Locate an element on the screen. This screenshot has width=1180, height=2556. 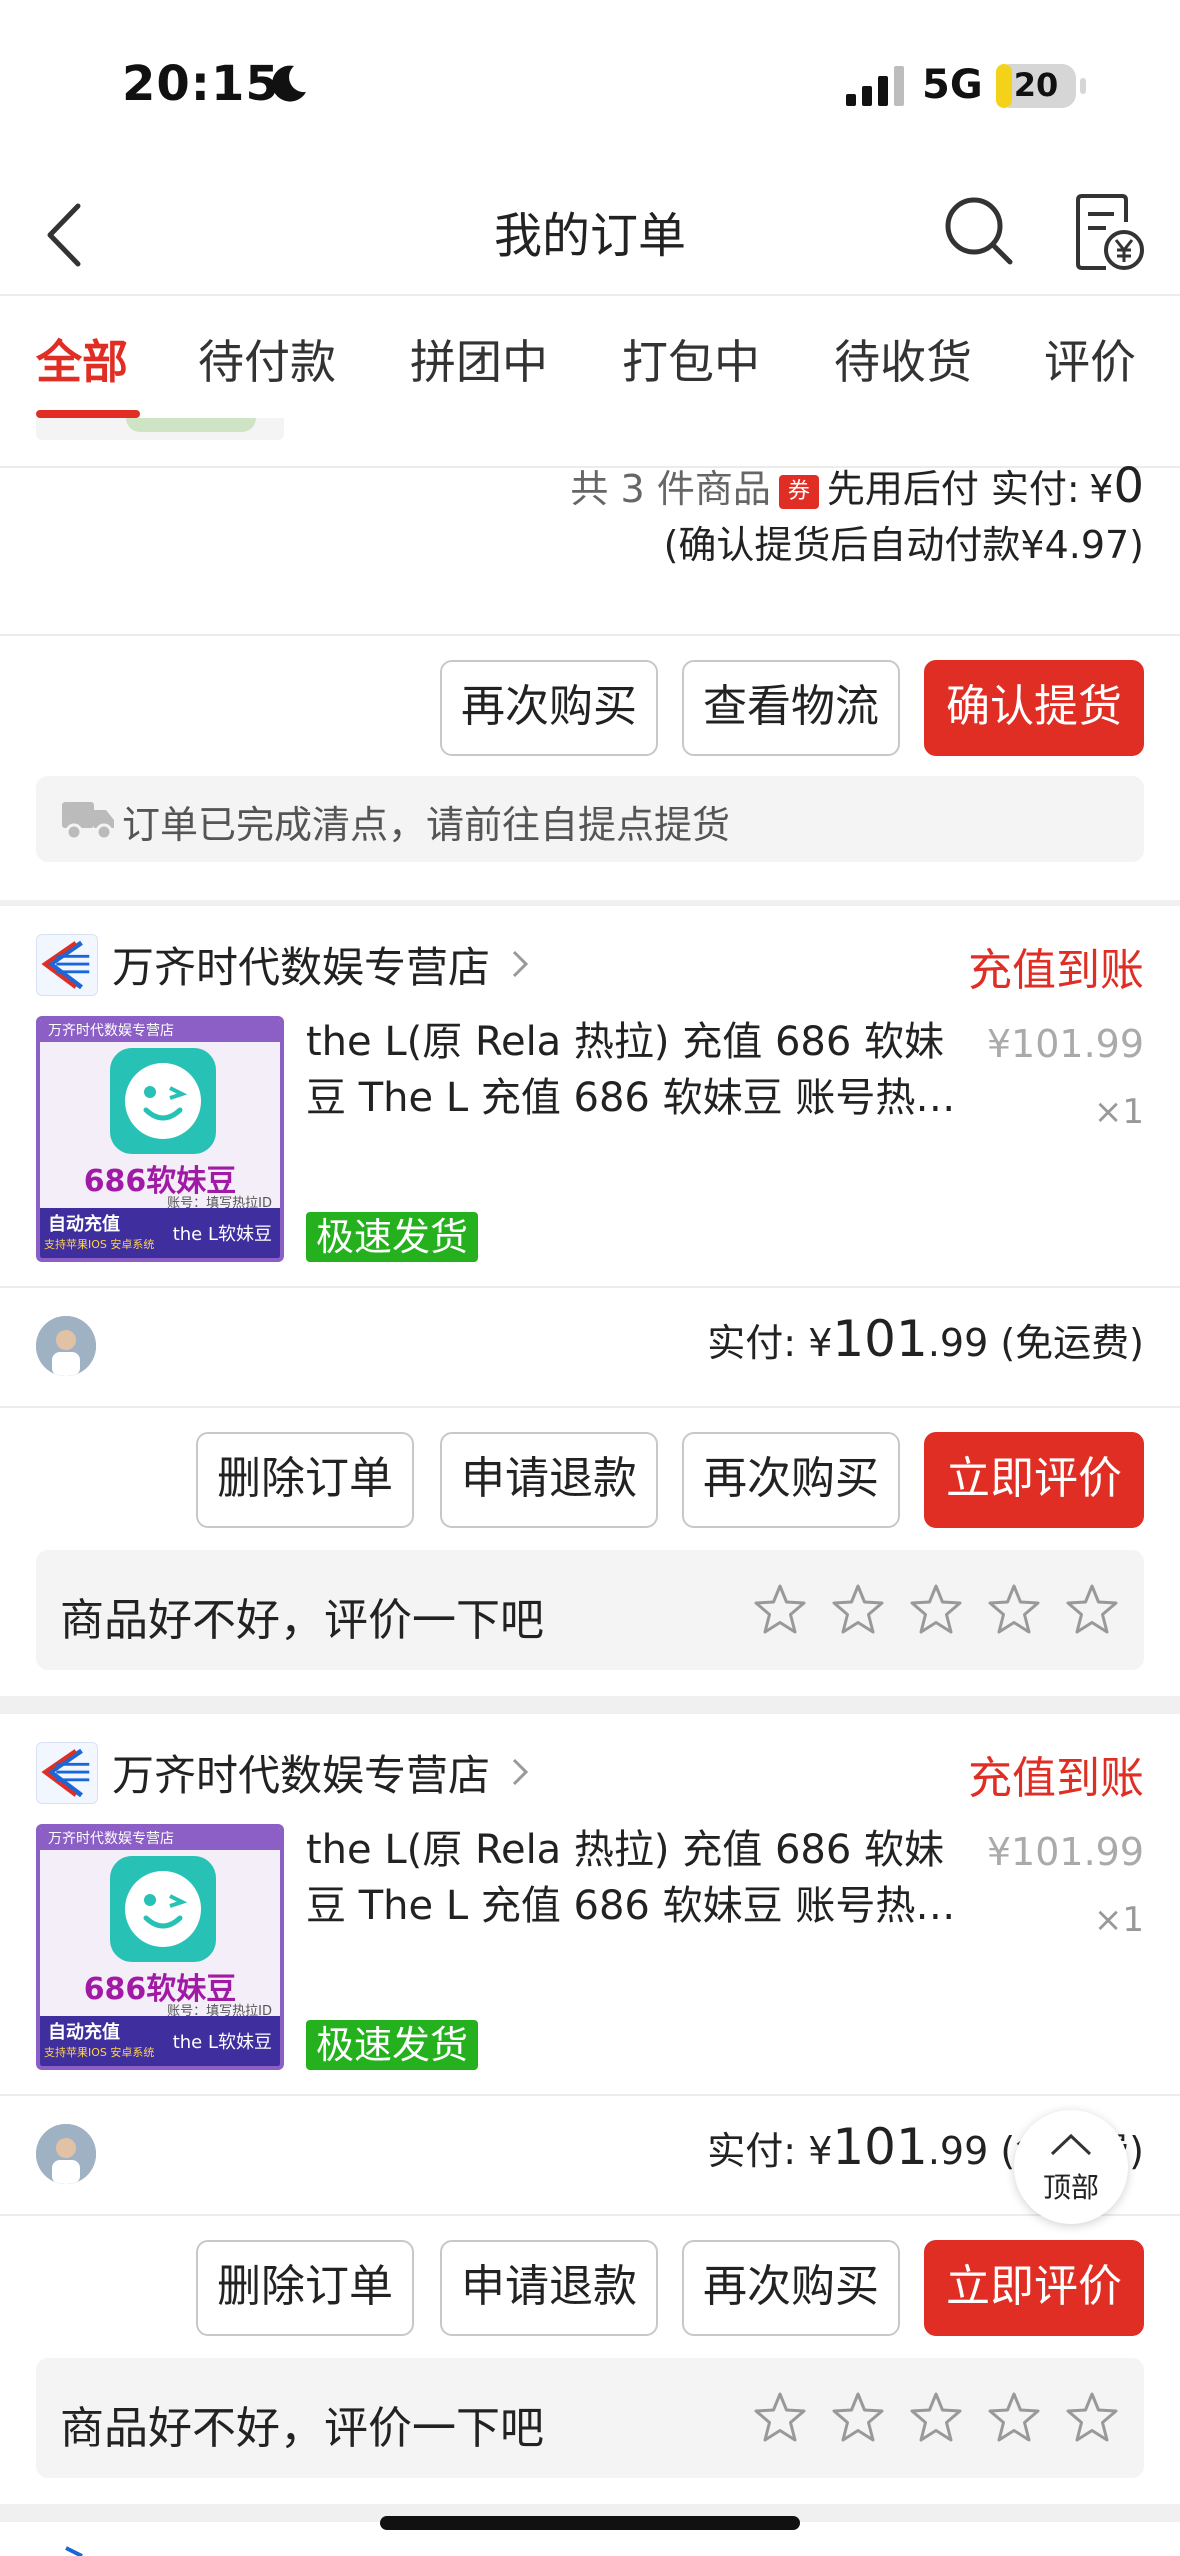
moon-icon is located at coordinates (289, 83).